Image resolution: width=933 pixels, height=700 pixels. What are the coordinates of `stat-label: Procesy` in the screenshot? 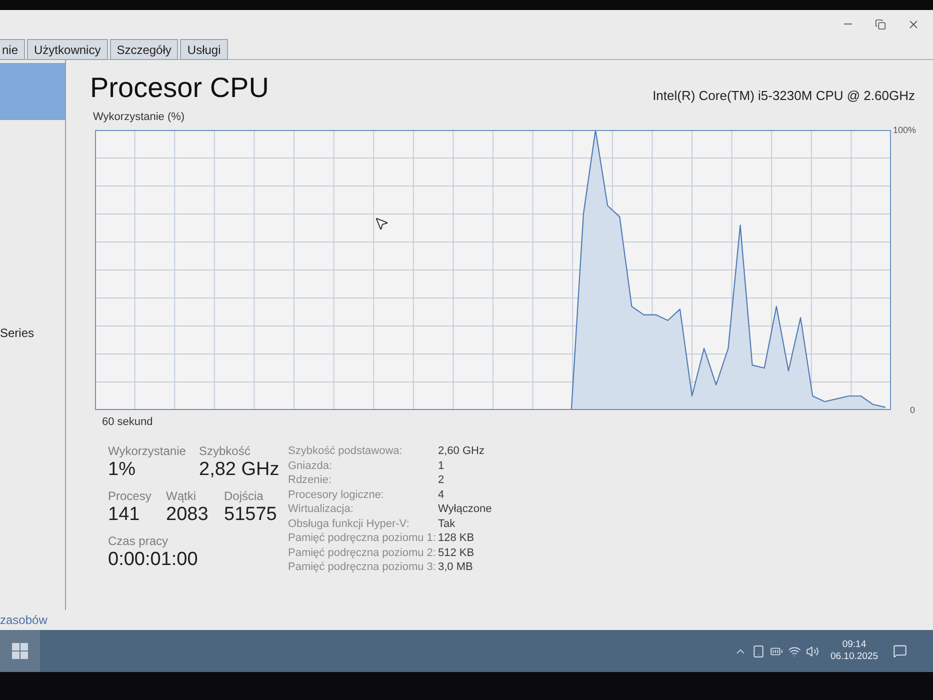 It's located at (130, 496).